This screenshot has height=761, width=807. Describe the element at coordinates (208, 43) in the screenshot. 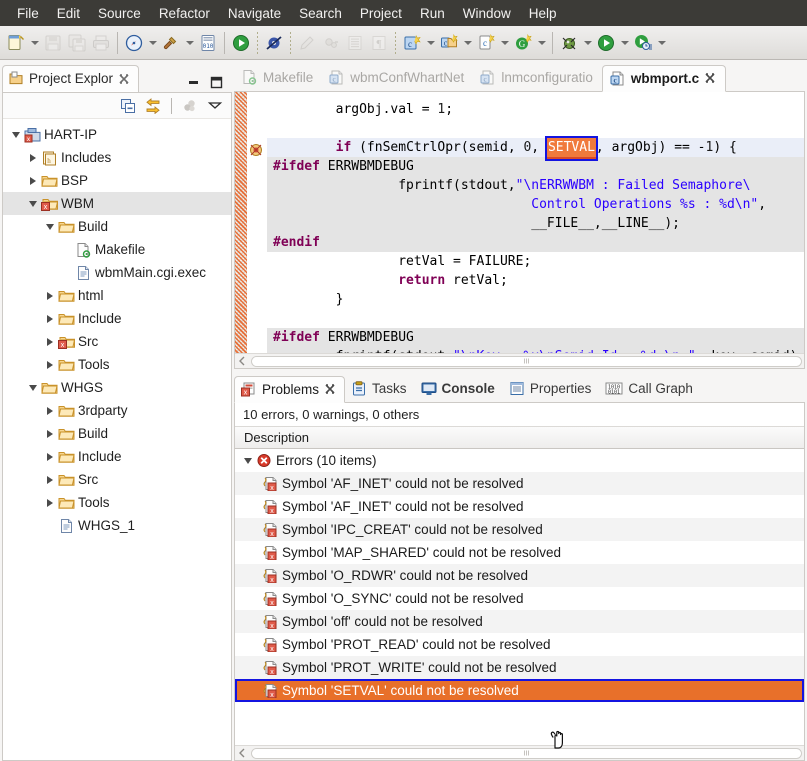

I see `binary-icon: 010` at that location.